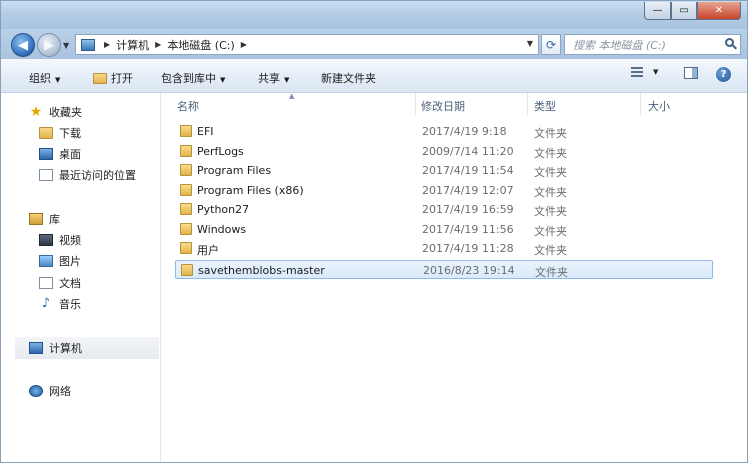 Image resolution: width=748 pixels, height=463 pixels. Describe the element at coordinates (65, 348) in the screenshot. I see `sidebar-item-label: 计算机` at that location.